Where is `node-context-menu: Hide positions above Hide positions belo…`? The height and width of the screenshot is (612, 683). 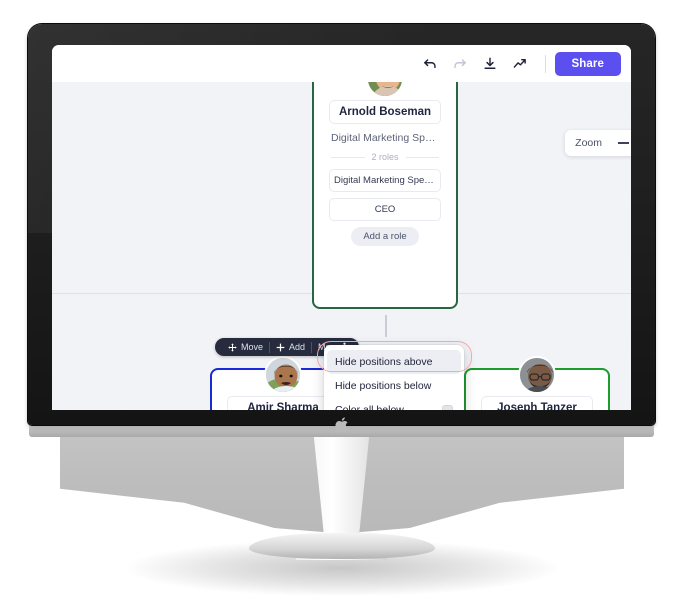
node-context-menu: Hide positions above Hide positions belo… is located at coordinates (394, 377).